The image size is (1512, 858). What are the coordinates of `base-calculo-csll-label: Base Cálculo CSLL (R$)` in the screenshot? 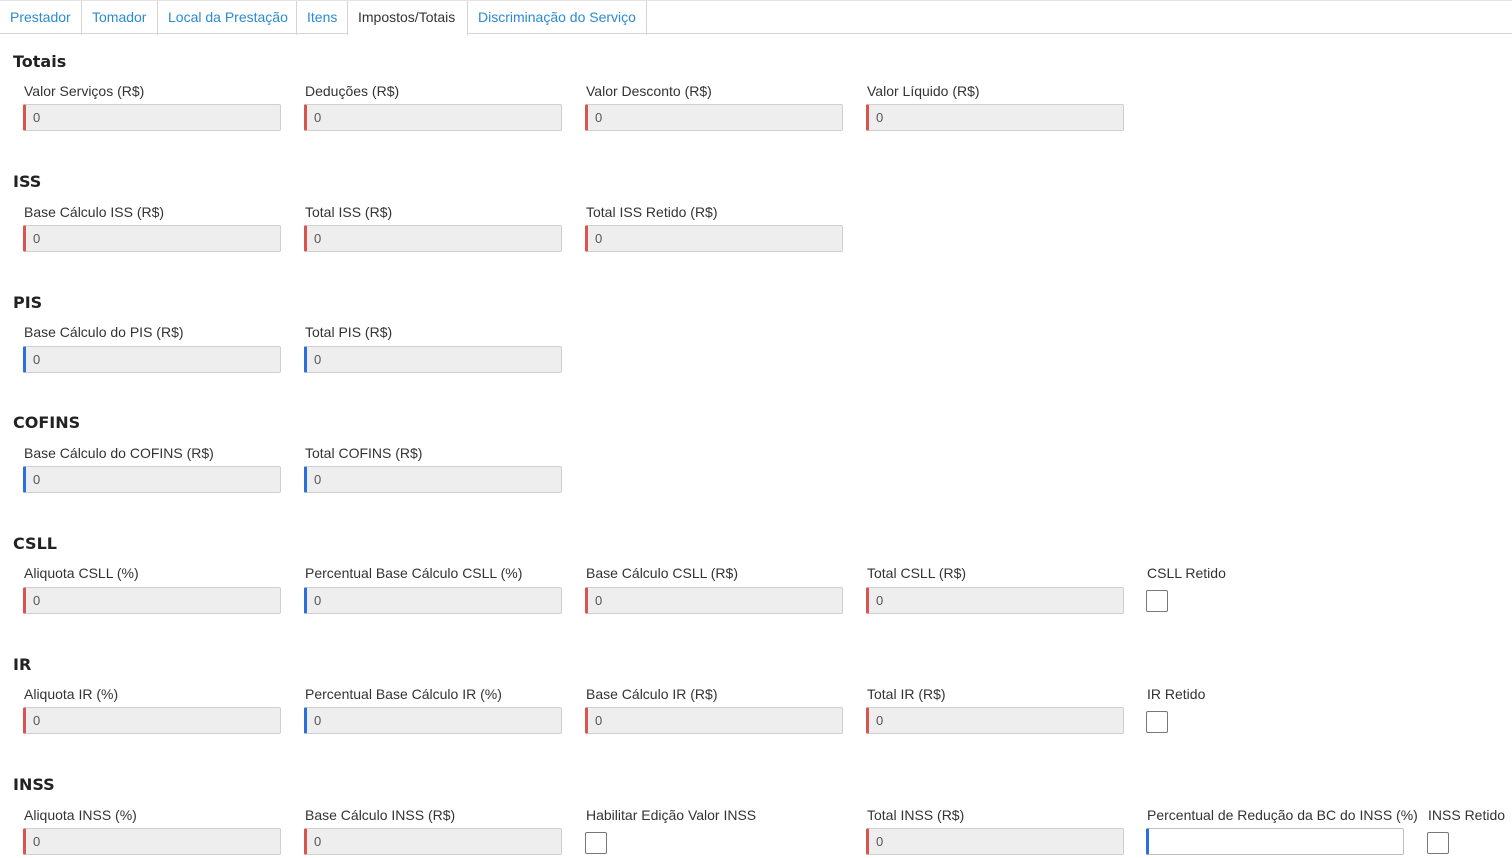 It's located at (662, 573).